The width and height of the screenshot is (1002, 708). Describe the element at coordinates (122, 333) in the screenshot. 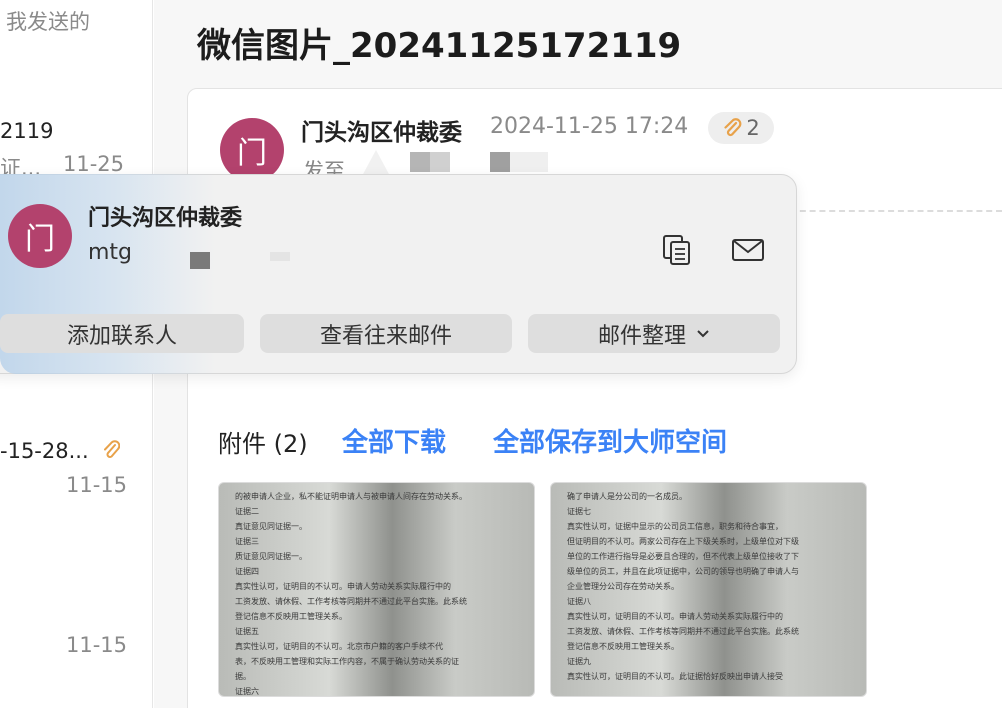

I see `add-contact-button: 添加联系人` at that location.